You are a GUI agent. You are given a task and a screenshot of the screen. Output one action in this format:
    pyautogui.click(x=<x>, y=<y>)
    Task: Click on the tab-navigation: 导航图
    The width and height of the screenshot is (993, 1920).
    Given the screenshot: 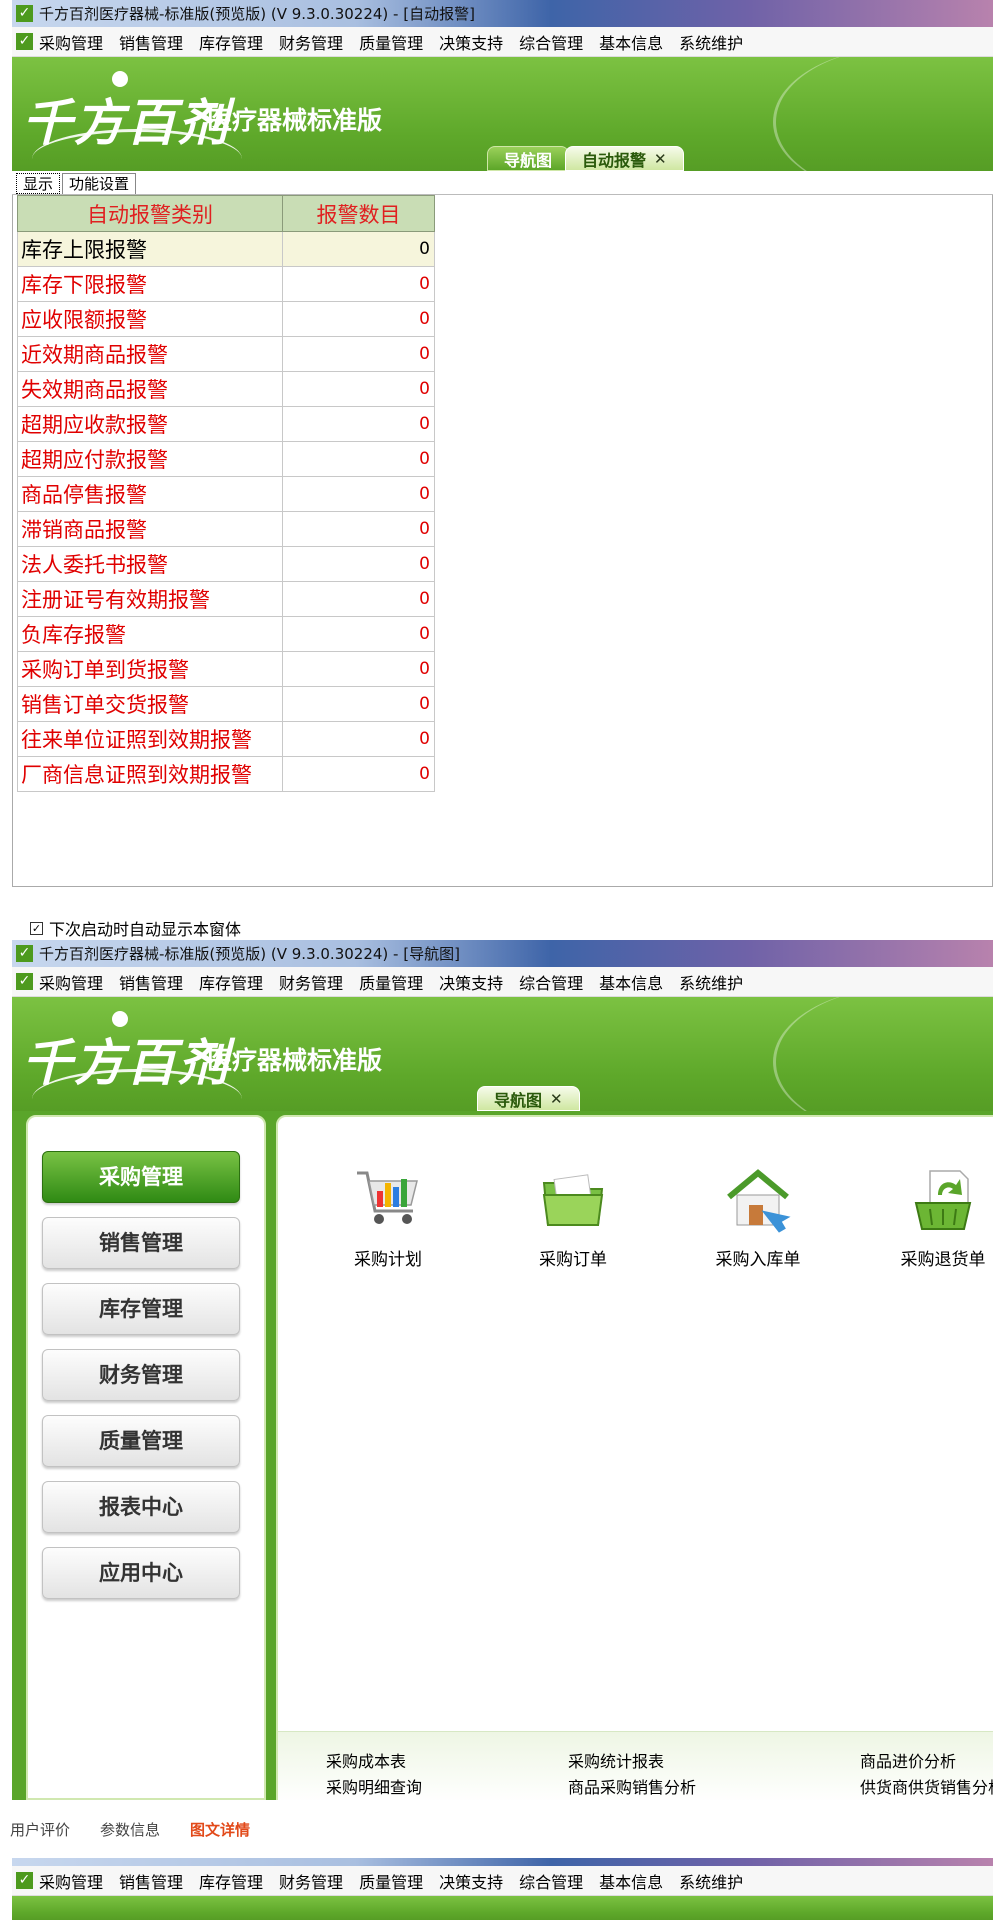 What is the action you would take?
    pyautogui.click(x=528, y=158)
    